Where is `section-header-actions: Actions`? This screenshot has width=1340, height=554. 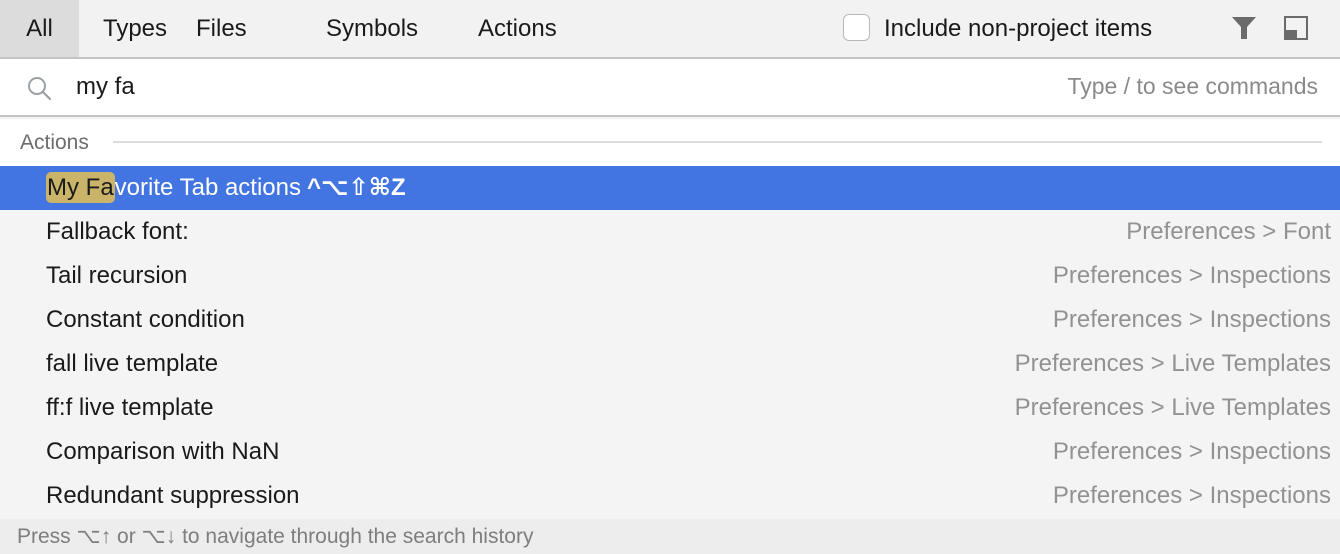 section-header-actions: Actions is located at coordinates (670, 142).